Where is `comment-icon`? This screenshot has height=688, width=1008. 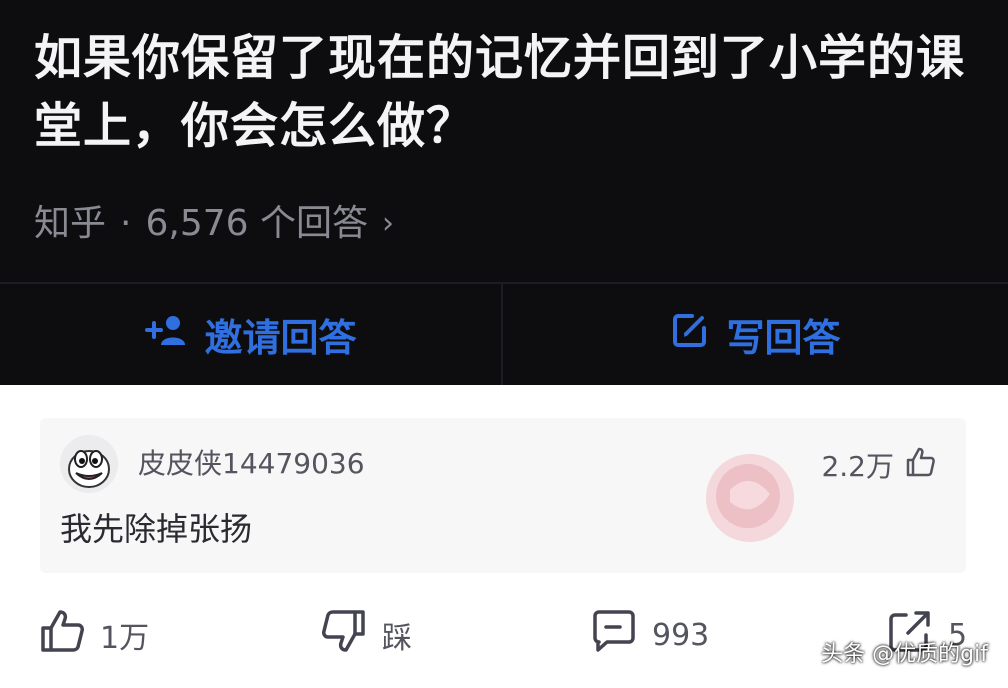 comment-icon is located at coordinates (614, 635).